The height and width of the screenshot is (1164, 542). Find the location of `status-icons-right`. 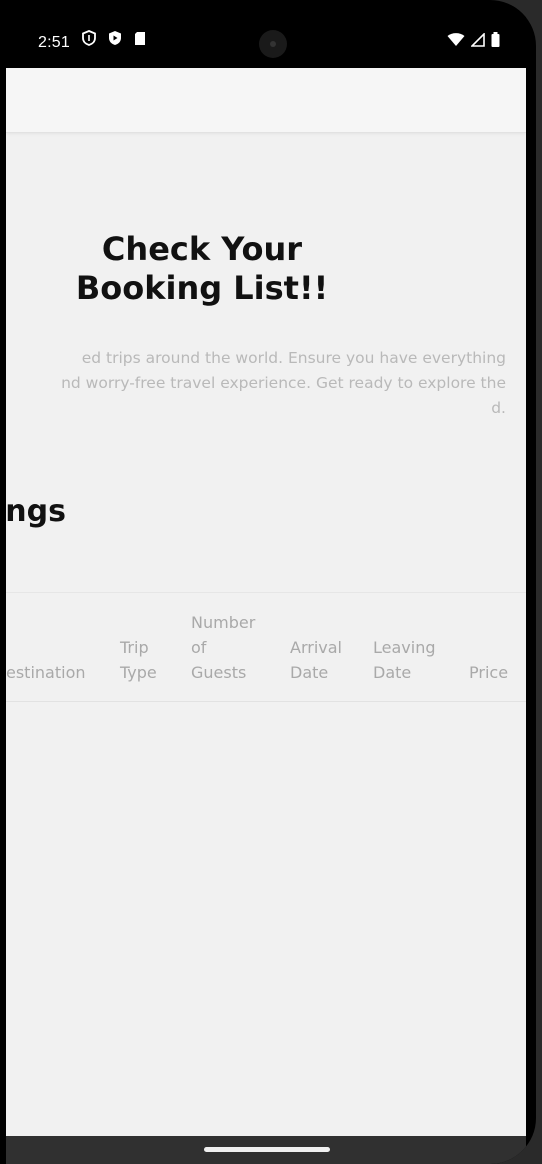

status-icons-right is located at coordinates (473, 41).